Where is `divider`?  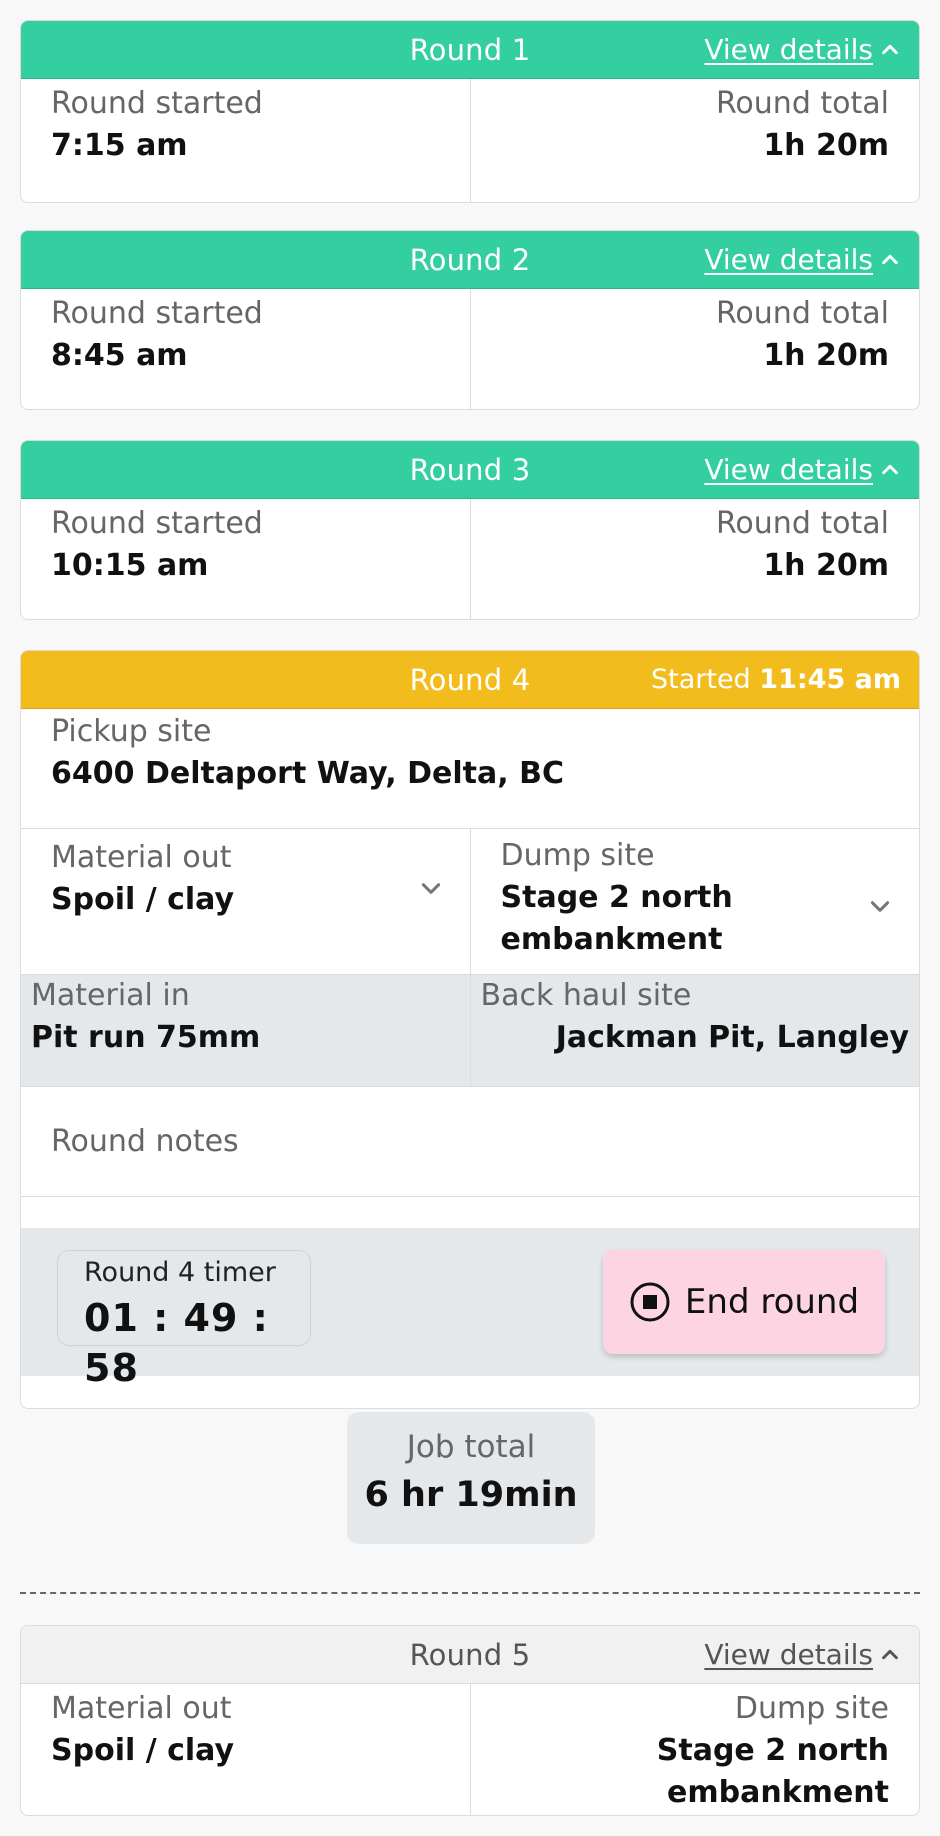 divider is located at coordinates (470, 1593).